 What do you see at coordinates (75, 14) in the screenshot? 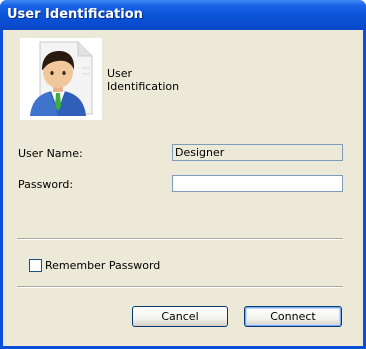
I see `window-title: User Identification` at bounding box center [75, 14].